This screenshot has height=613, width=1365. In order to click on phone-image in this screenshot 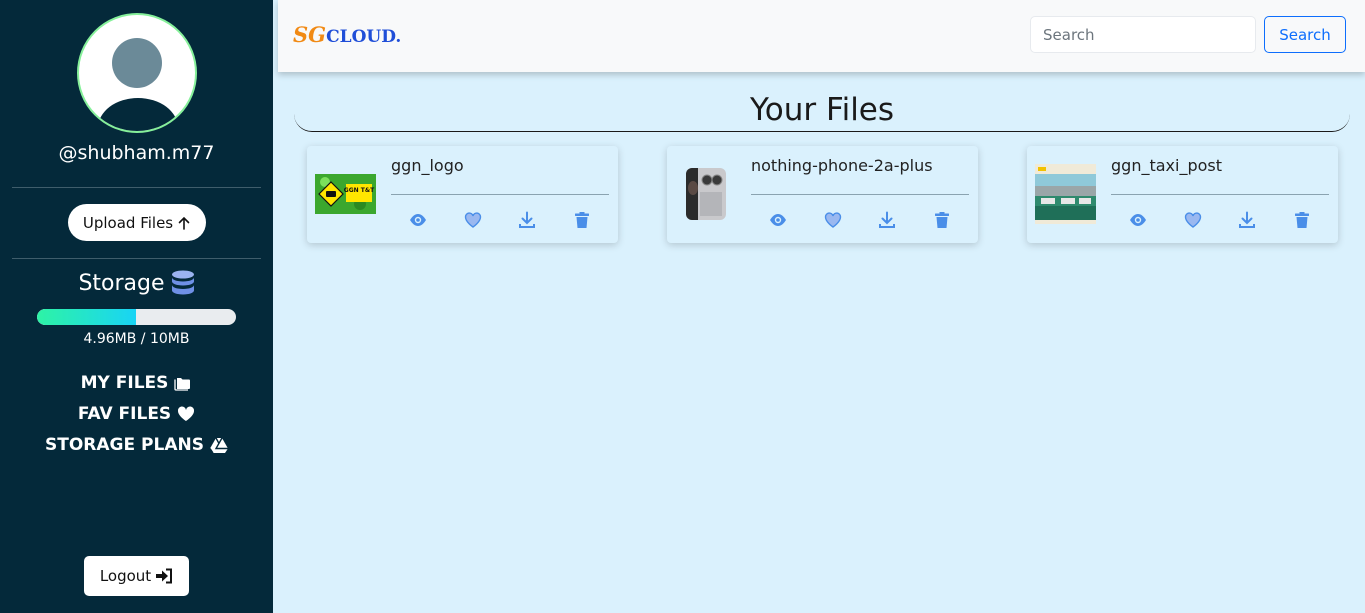, I will do `click(705, 194)`.